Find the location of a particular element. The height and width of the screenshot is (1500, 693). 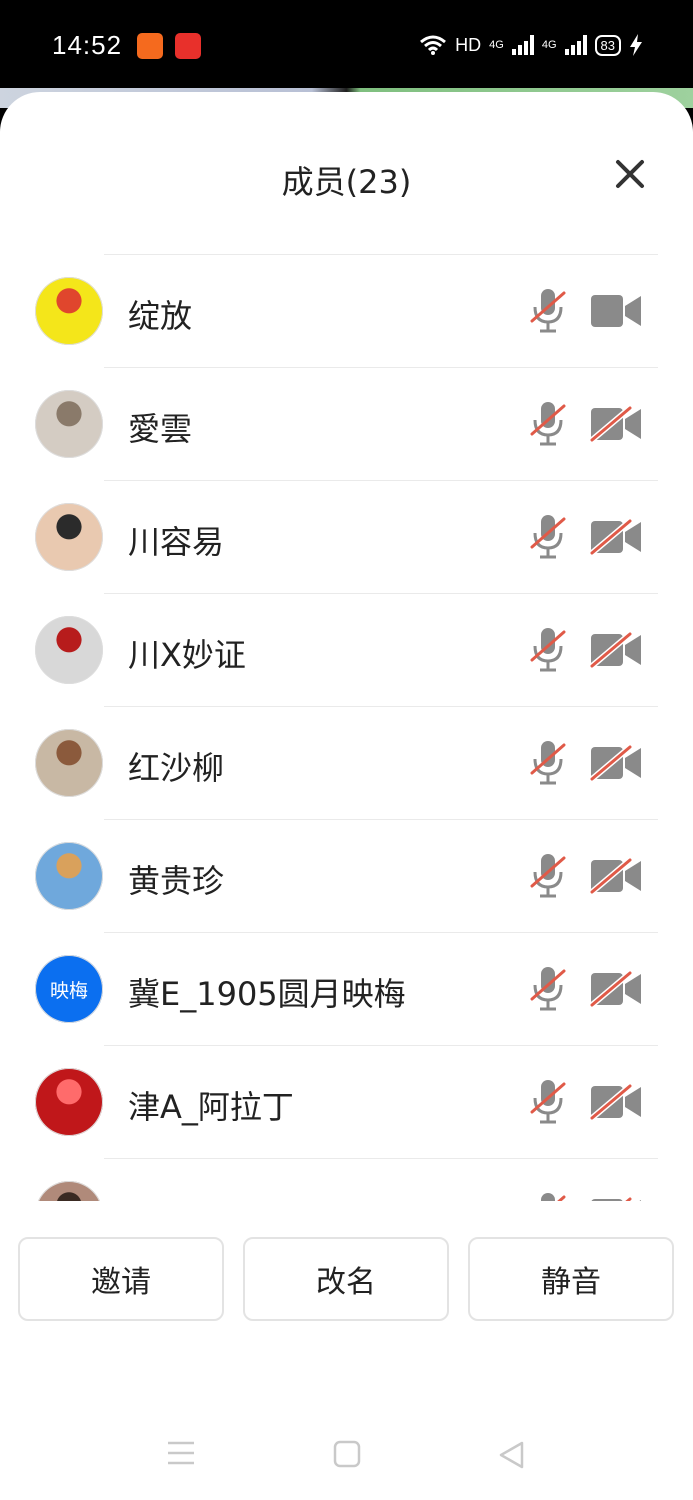

network-label: HD is located at coordinates (468, 44).